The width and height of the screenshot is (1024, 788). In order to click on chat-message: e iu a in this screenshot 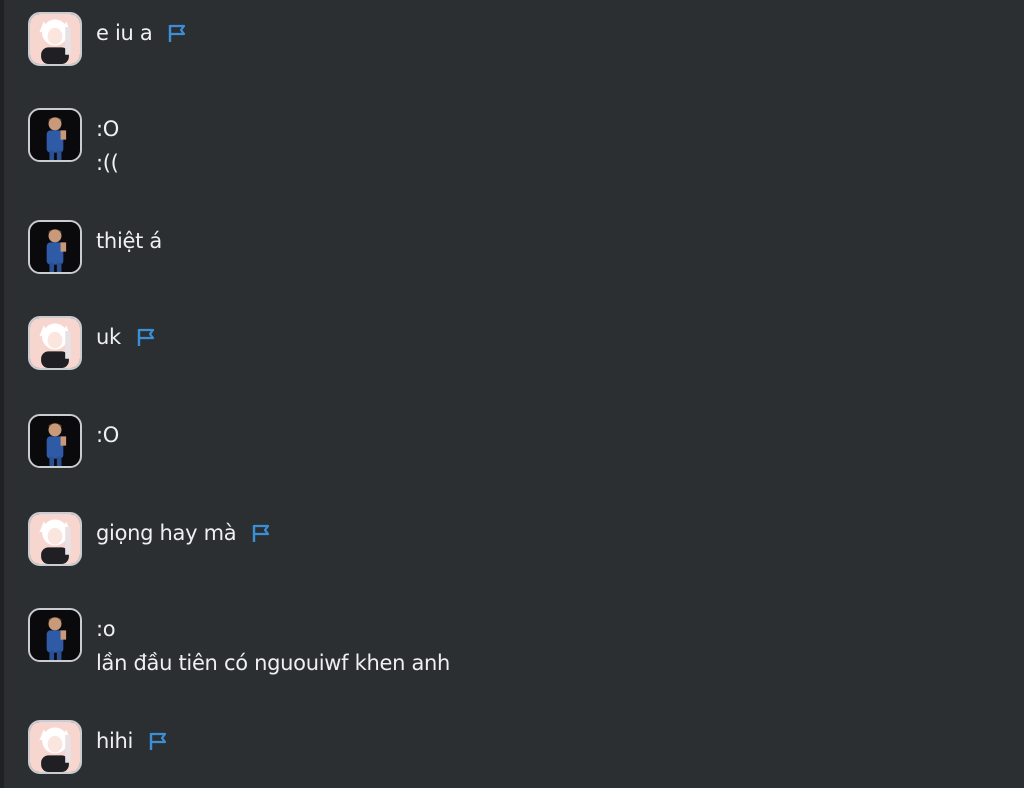, I will do `click(108, 39)`.